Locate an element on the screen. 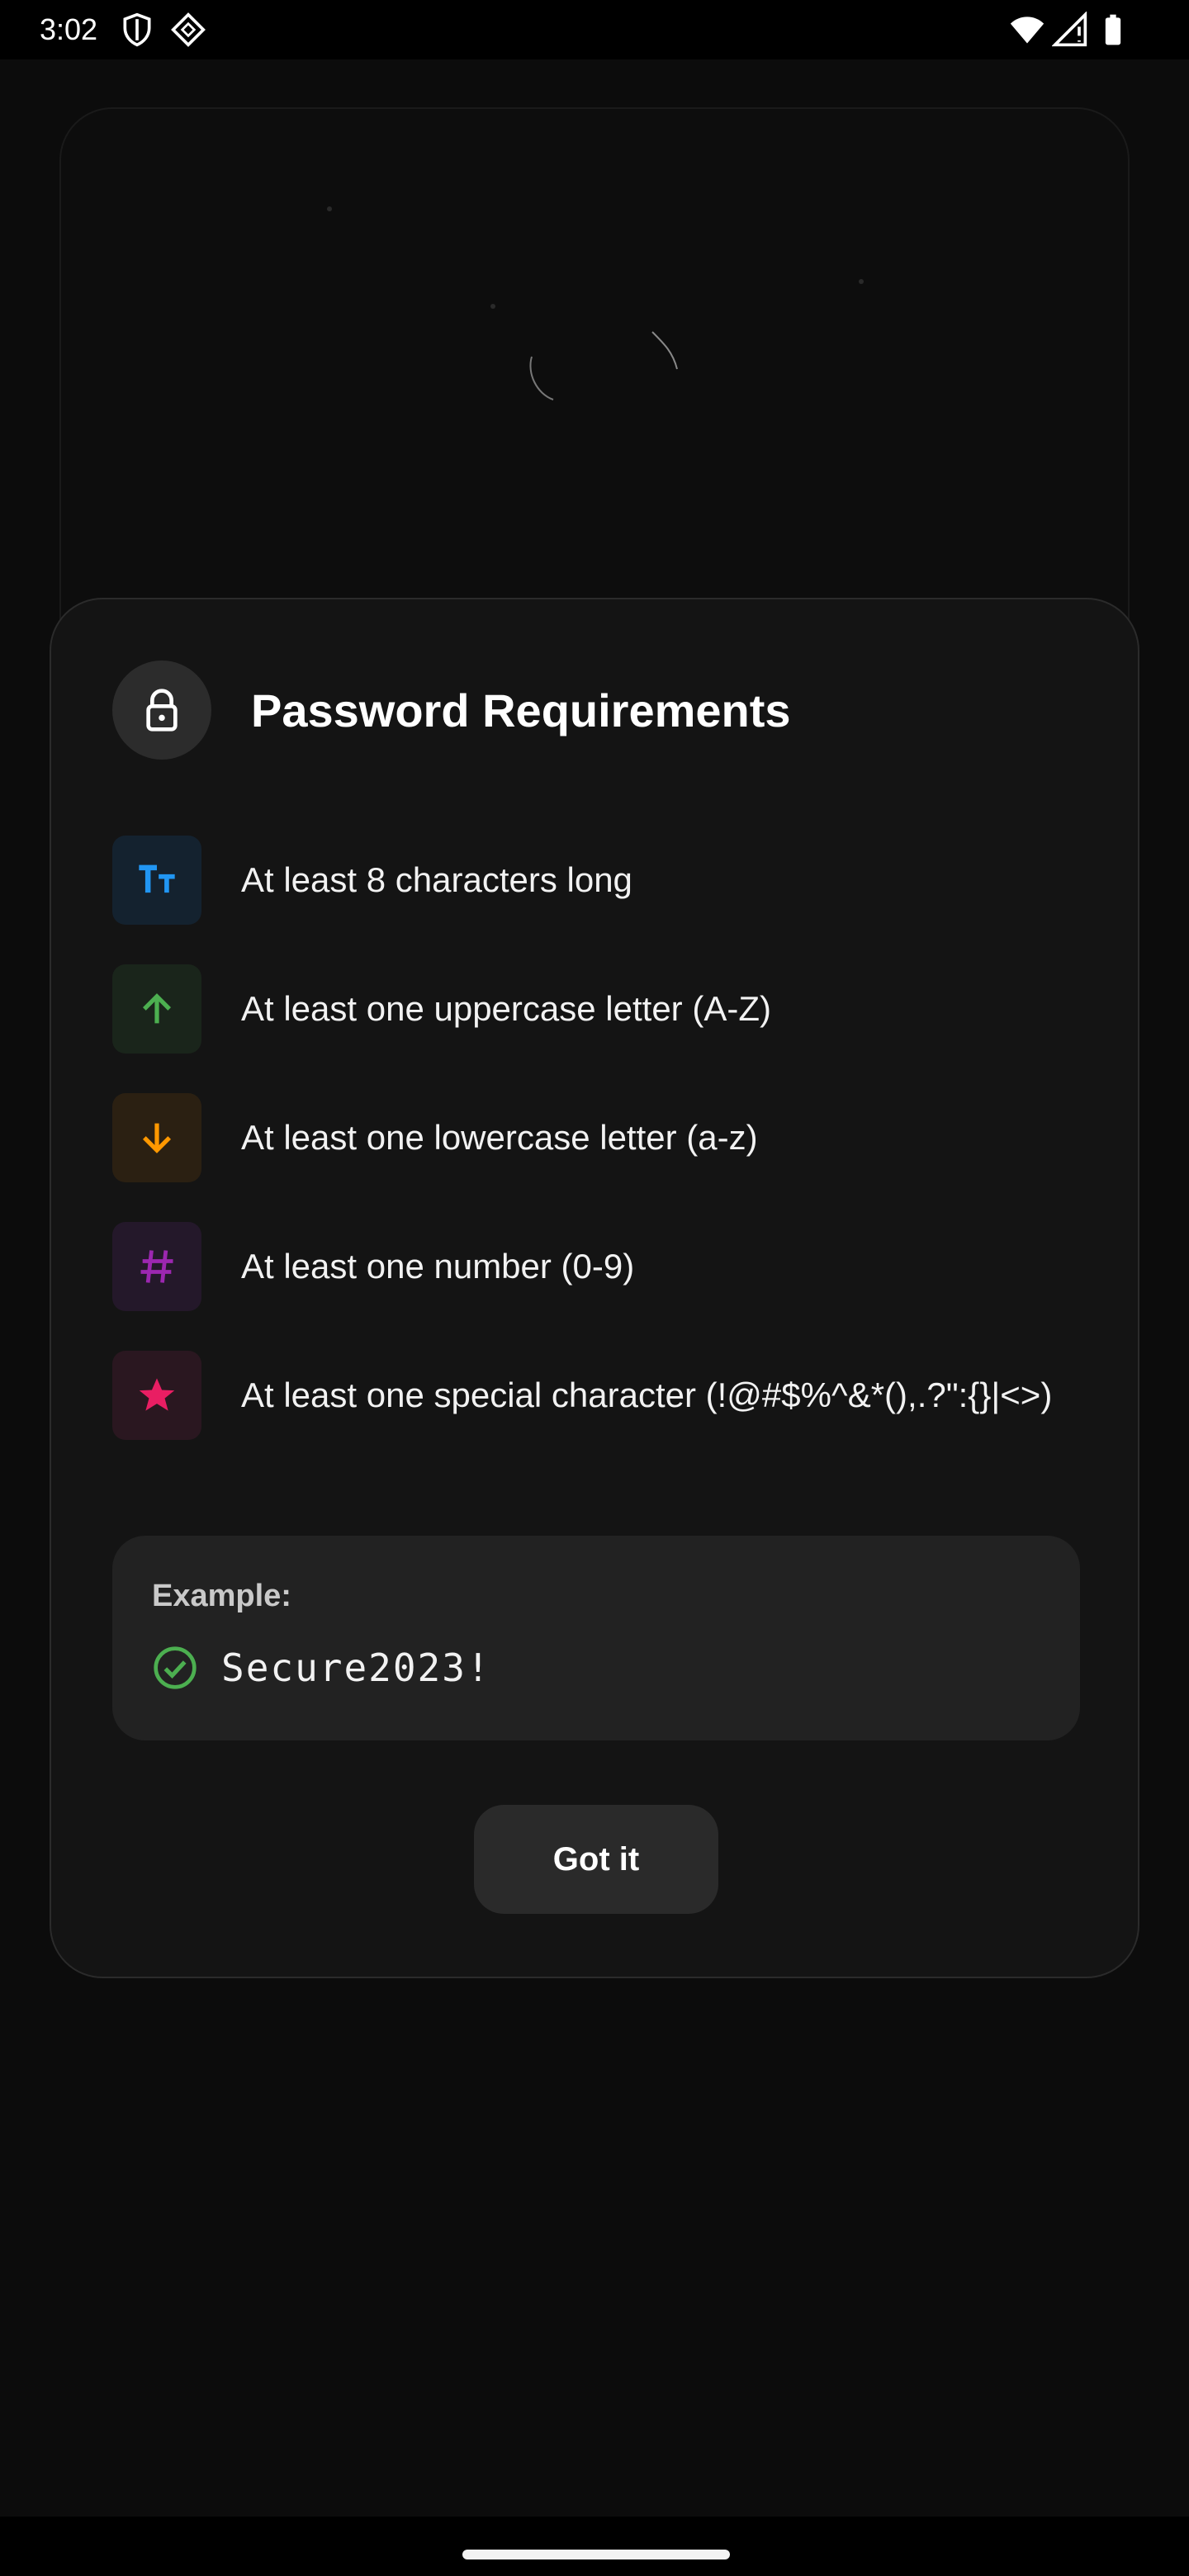 The height and width of the screenshot is (2576, 1189). requirement-item: At least one uppercase letter (A-Z) is located at coordinates (599, 1009).